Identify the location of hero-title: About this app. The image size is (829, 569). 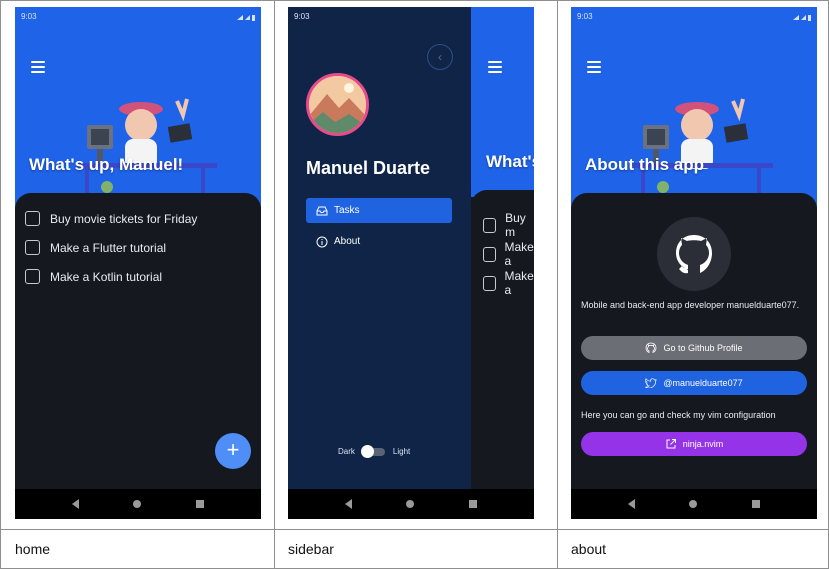
(644, 164).